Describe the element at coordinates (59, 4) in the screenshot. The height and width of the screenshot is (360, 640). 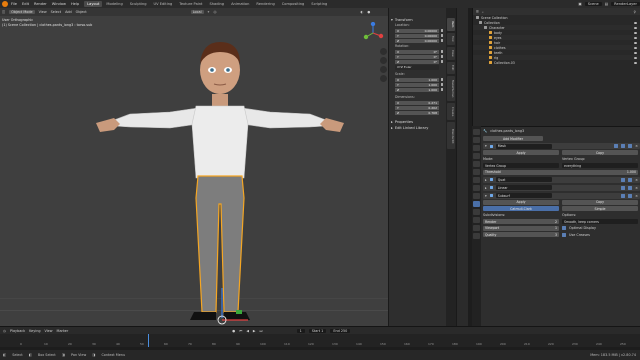
I see `menu-window: Window` at that location.